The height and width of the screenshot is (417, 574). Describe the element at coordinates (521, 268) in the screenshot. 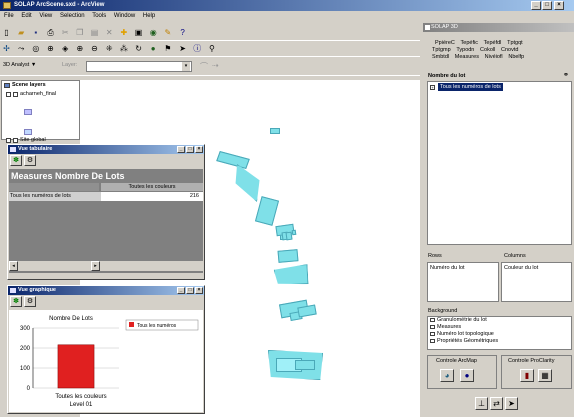

I see `columns-item: Couleur du lot` at that location.